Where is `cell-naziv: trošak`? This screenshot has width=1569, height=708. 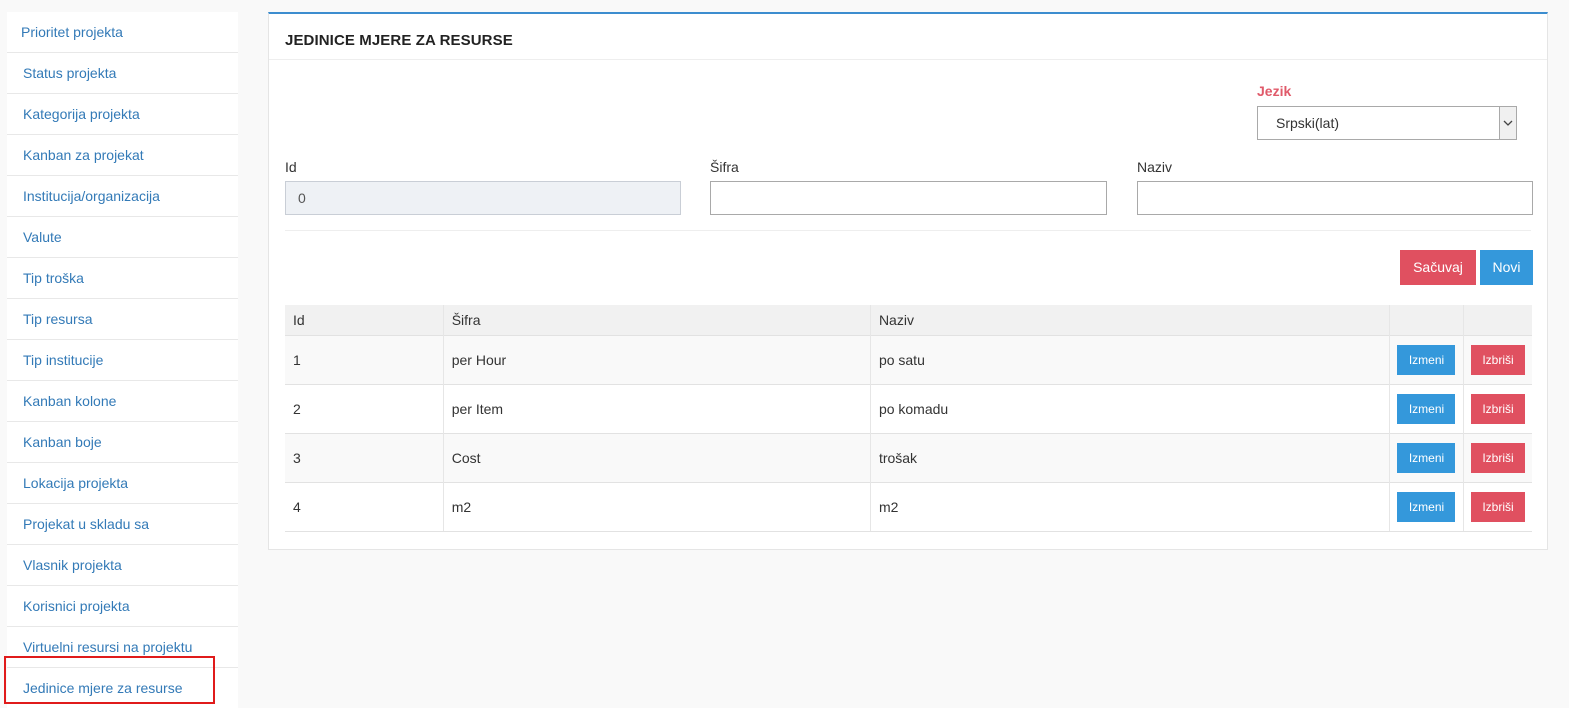 cell-naziv: trošak is located at coordinates (1130, 458).